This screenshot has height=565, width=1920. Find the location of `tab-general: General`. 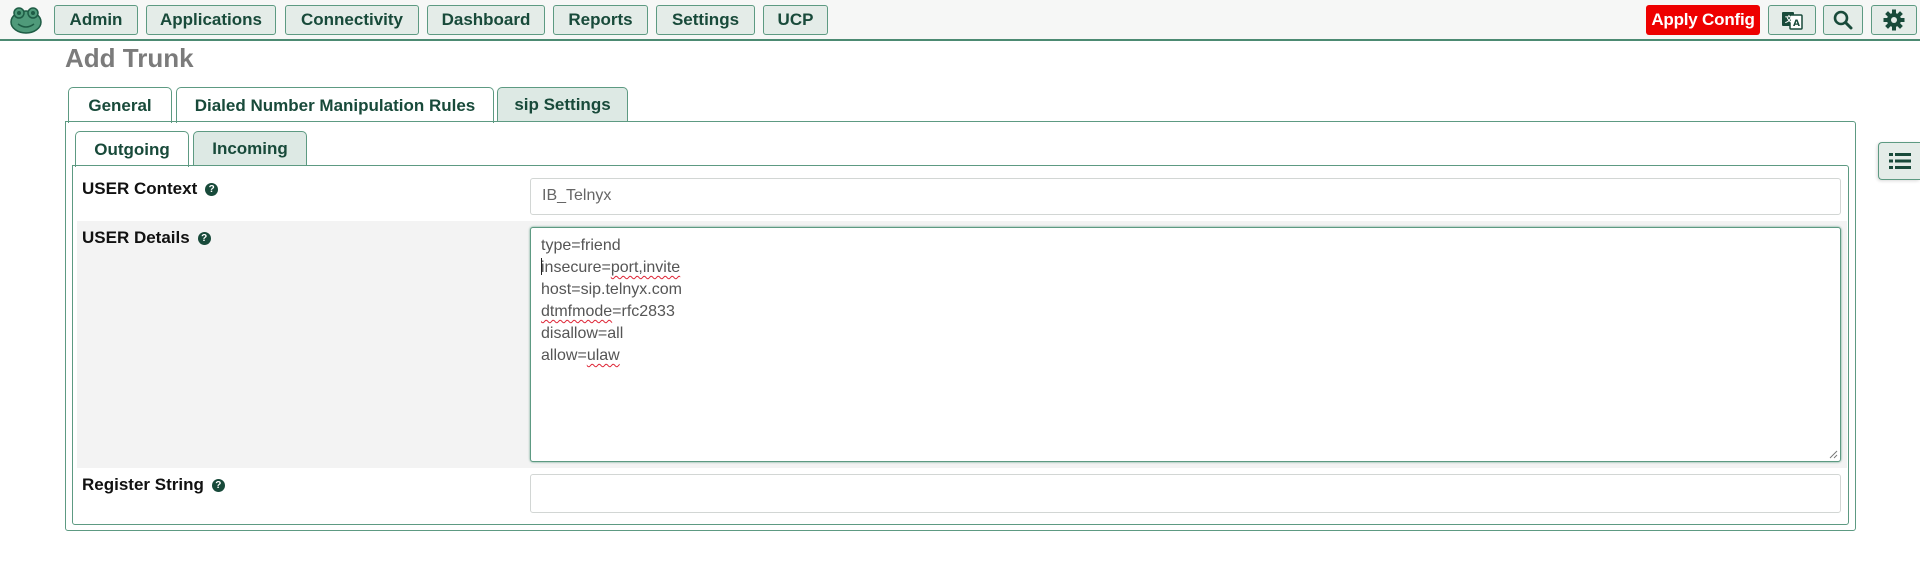

tab-general: General is located at coordinates (120, 105).